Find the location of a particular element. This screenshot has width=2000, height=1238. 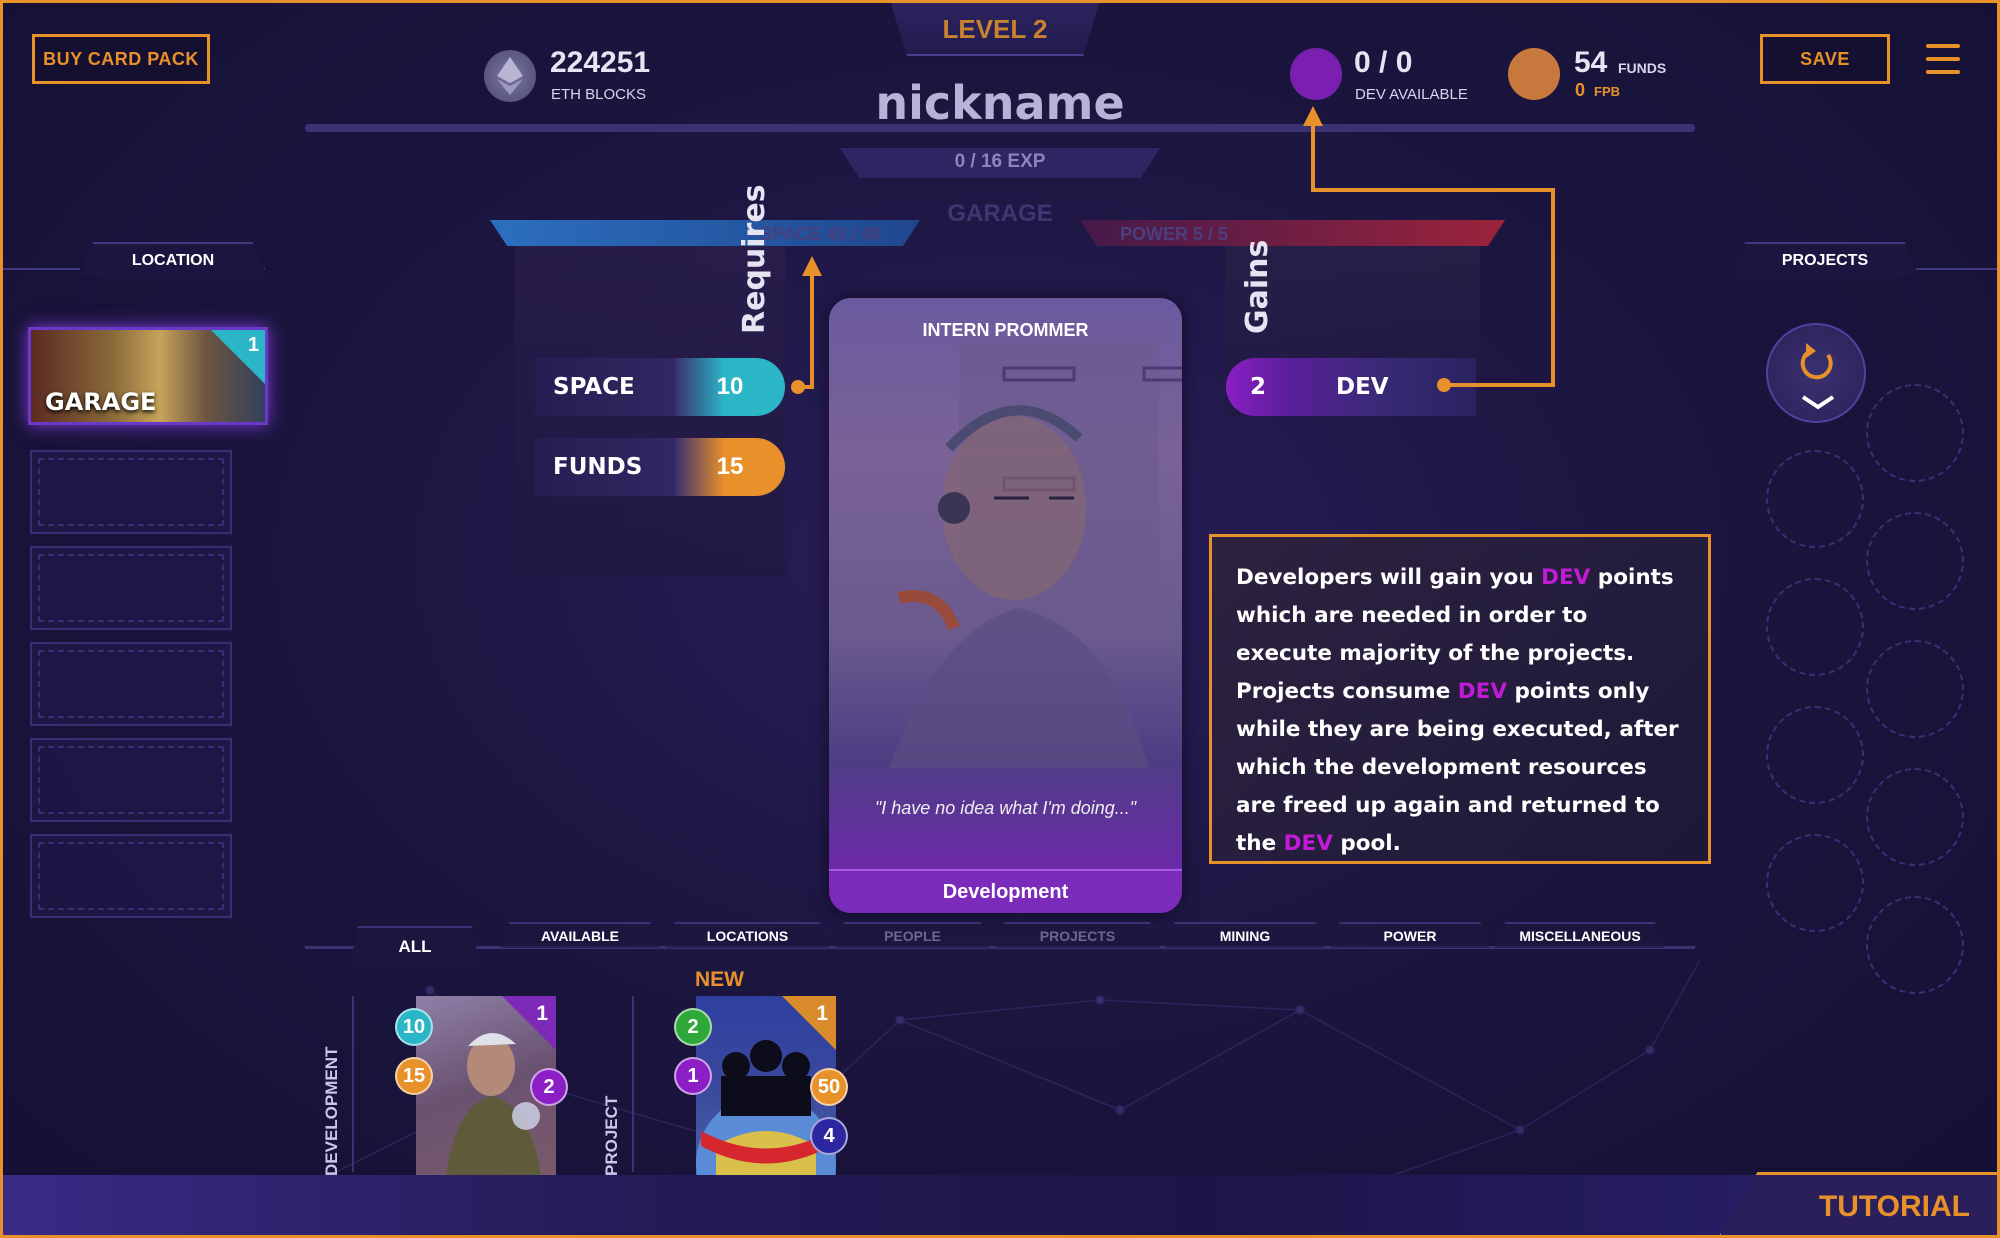

project-badge-green: 2 is located at coordinates (693, 1027).